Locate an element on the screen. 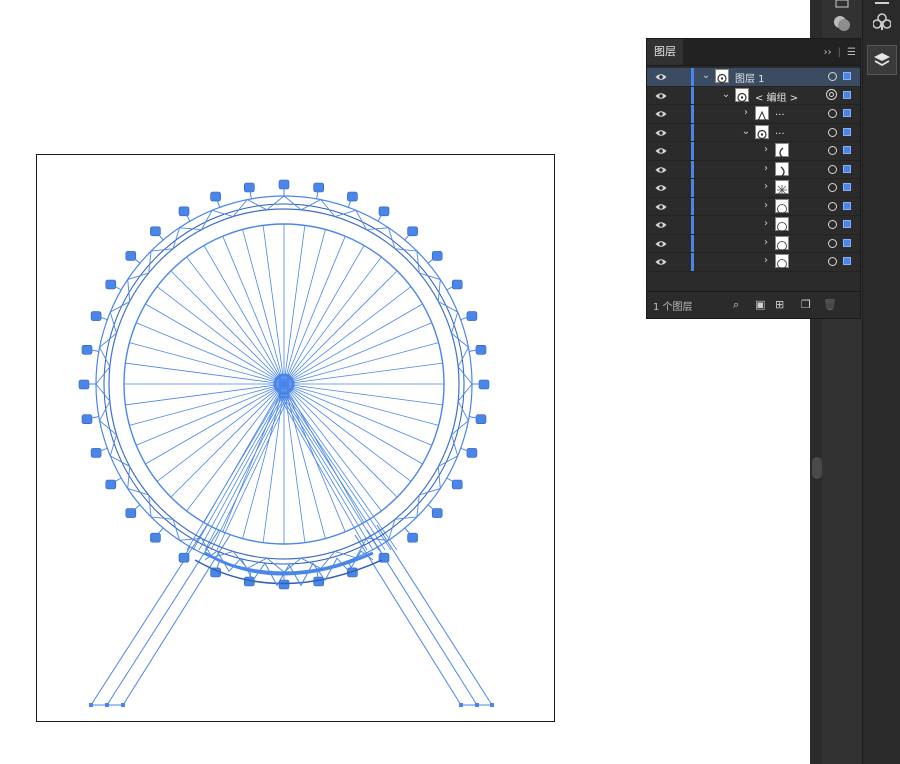 Image resolution: width=900 pixels, height=764 pixels. menu-icon is located at coordinates (882, 4).